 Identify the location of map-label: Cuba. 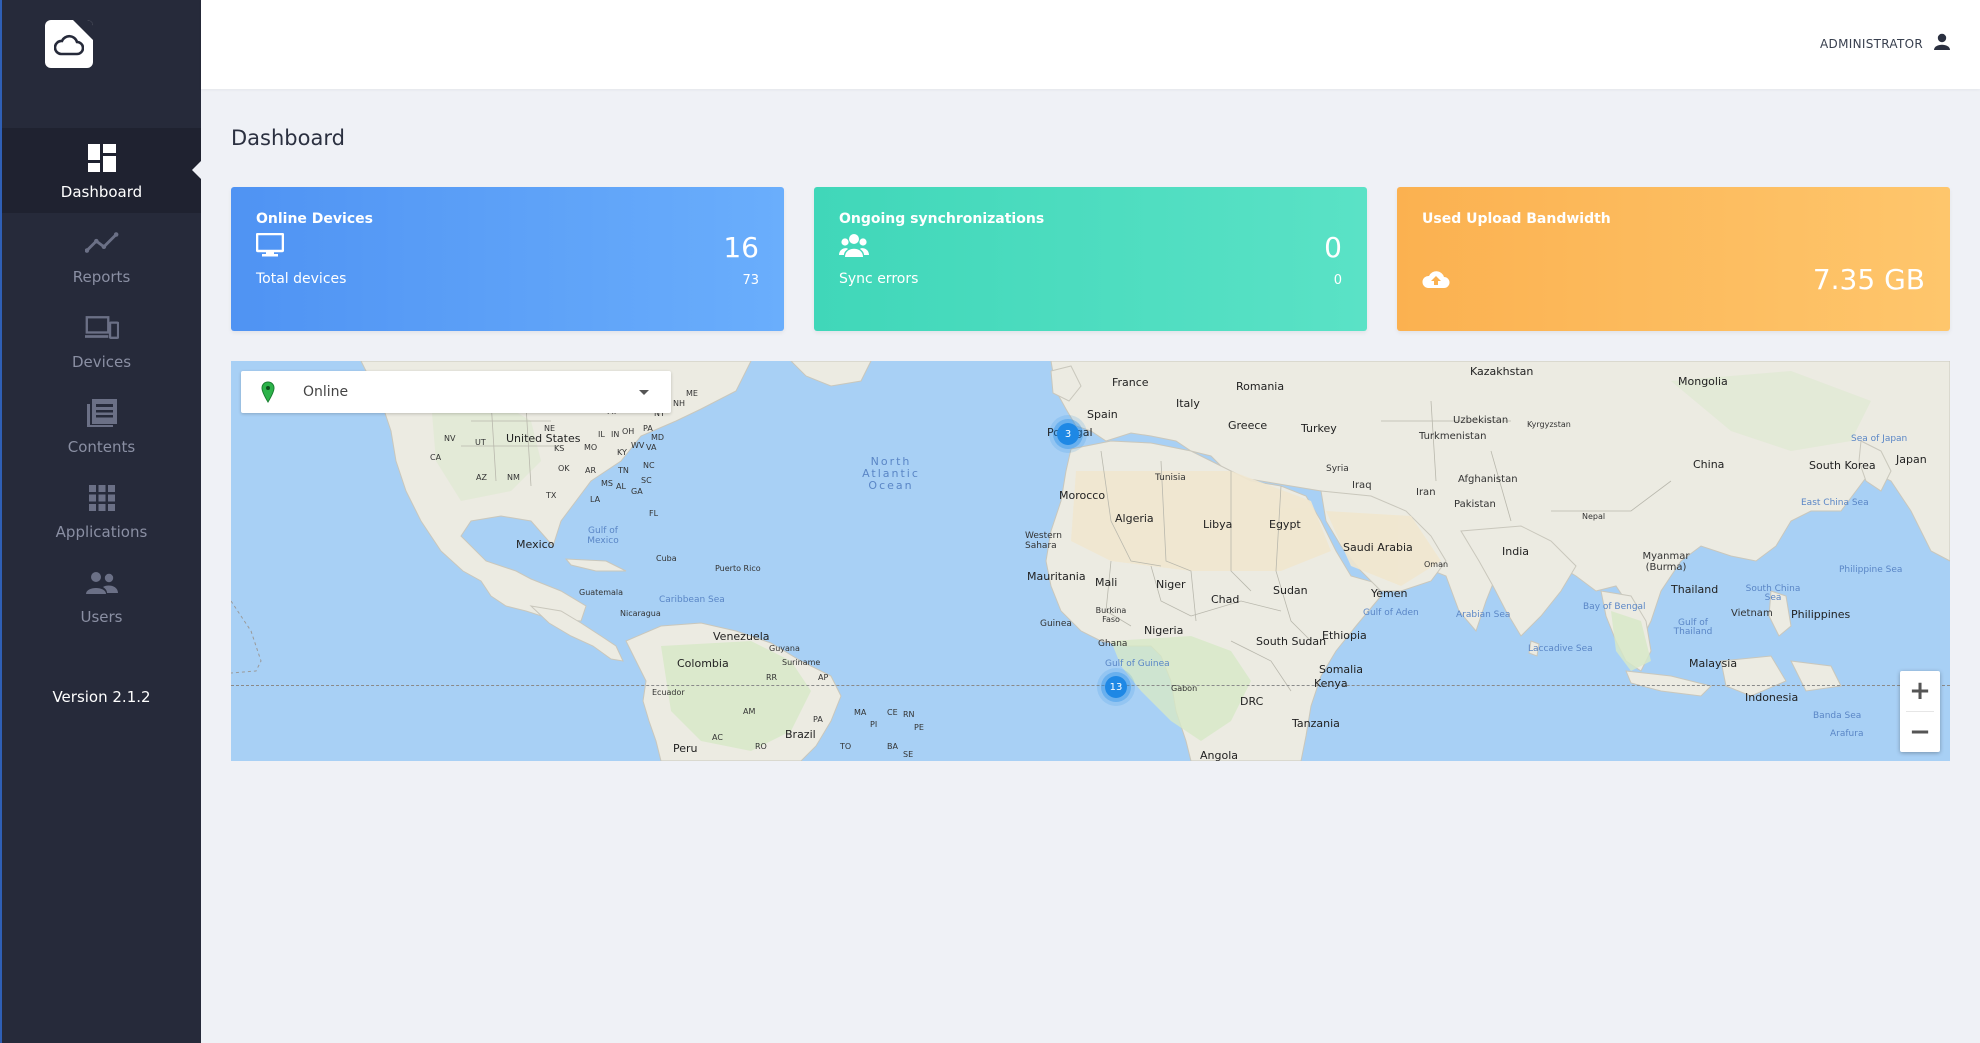
(666, 558).